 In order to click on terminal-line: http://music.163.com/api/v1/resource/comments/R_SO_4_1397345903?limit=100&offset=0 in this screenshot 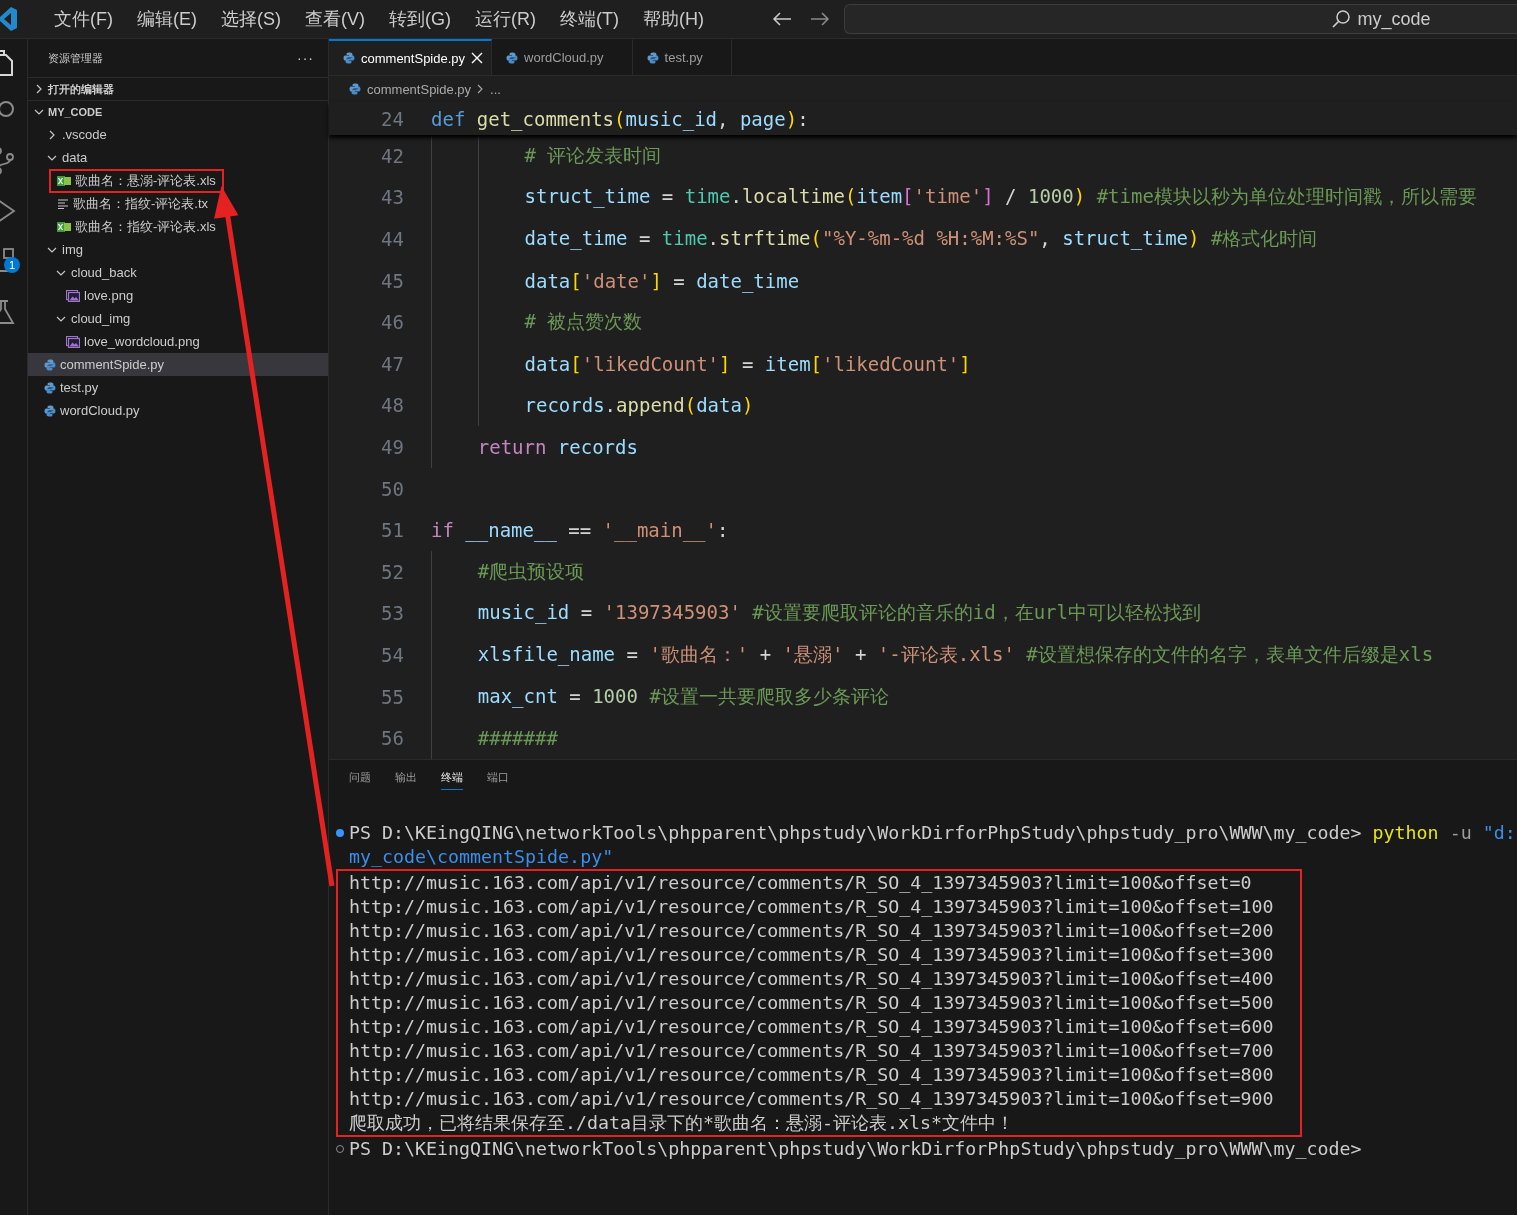, I will do `click(800, 883)`.